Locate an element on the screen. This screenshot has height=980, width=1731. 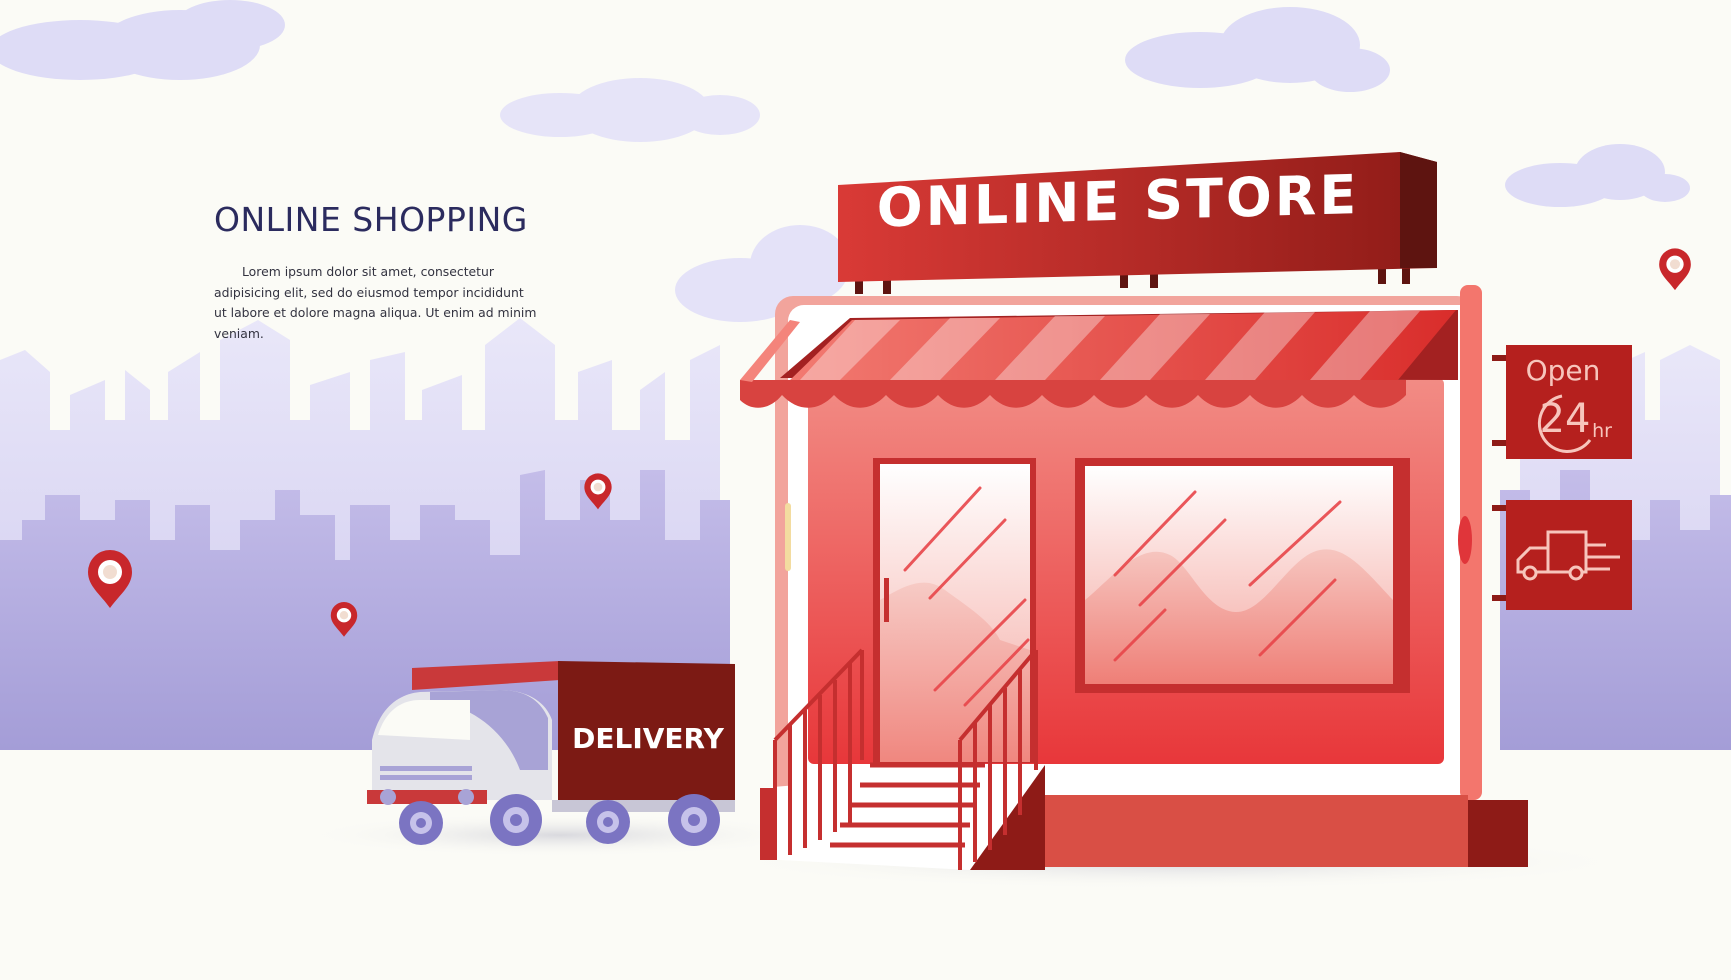
hours-sign-number: 24 is located at coordinates (1565, 419).